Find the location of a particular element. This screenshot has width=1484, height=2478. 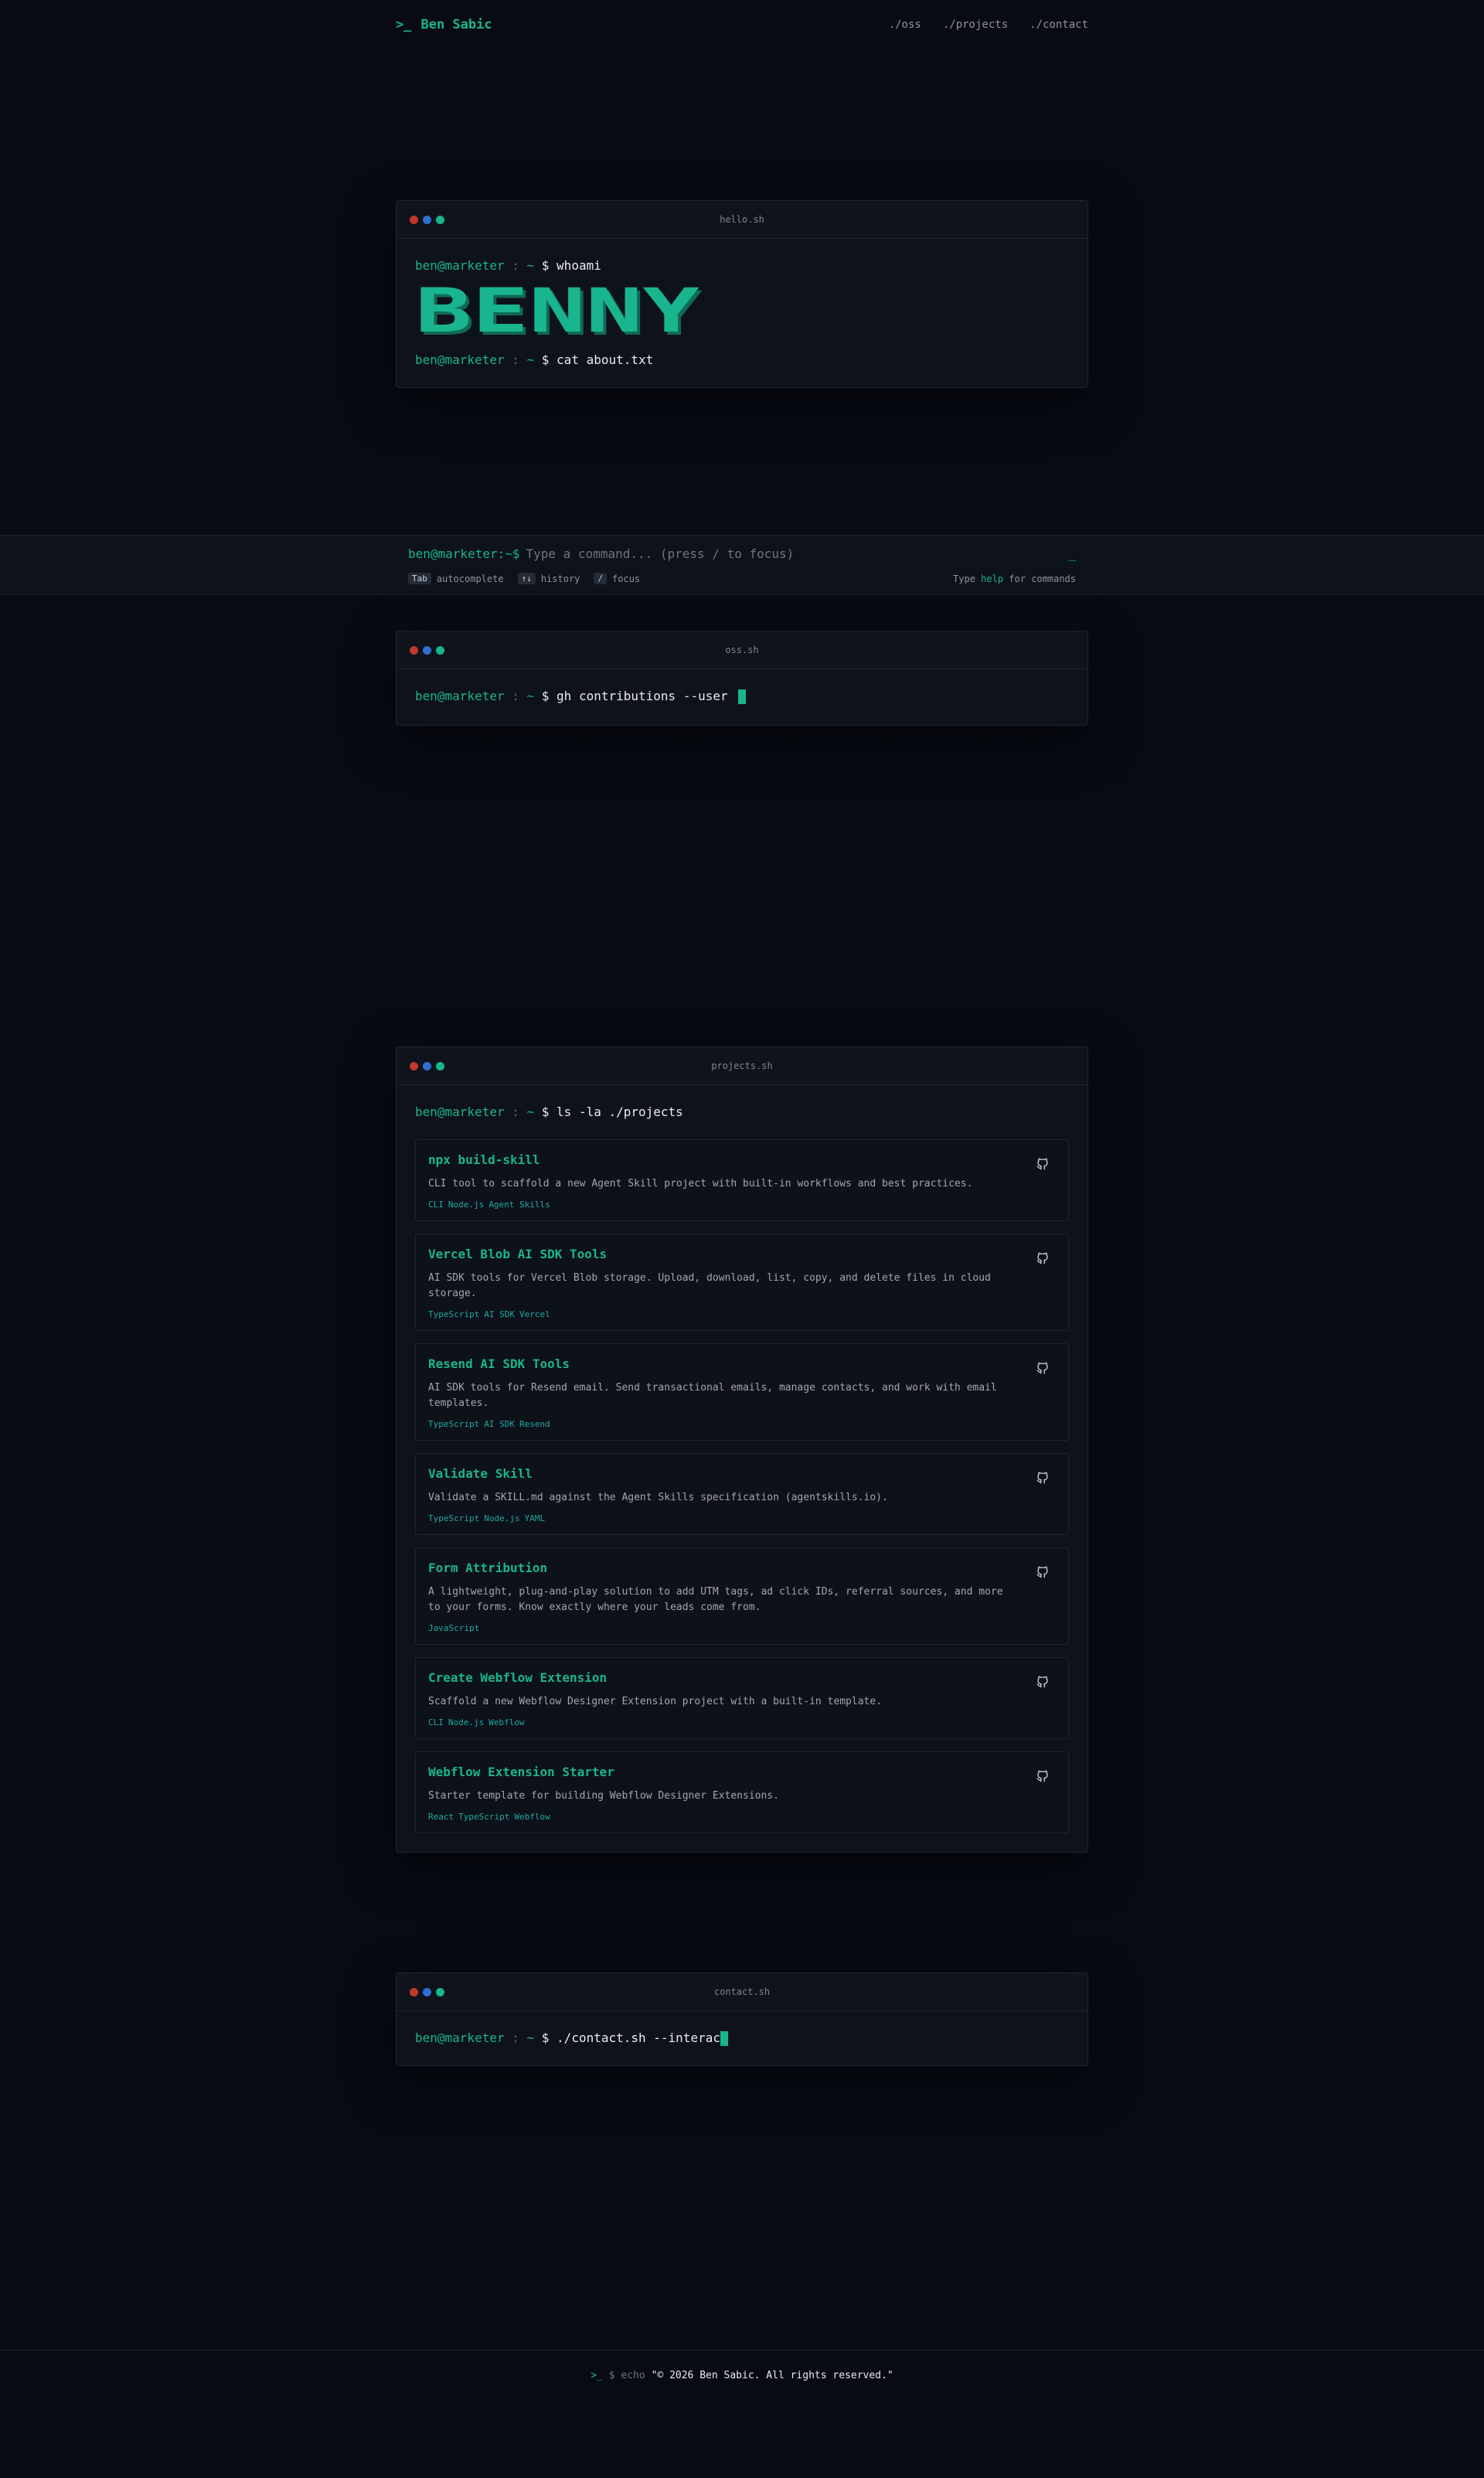

ascii-art-svg: BENNY BENNY is located at coordinates (559, 313).